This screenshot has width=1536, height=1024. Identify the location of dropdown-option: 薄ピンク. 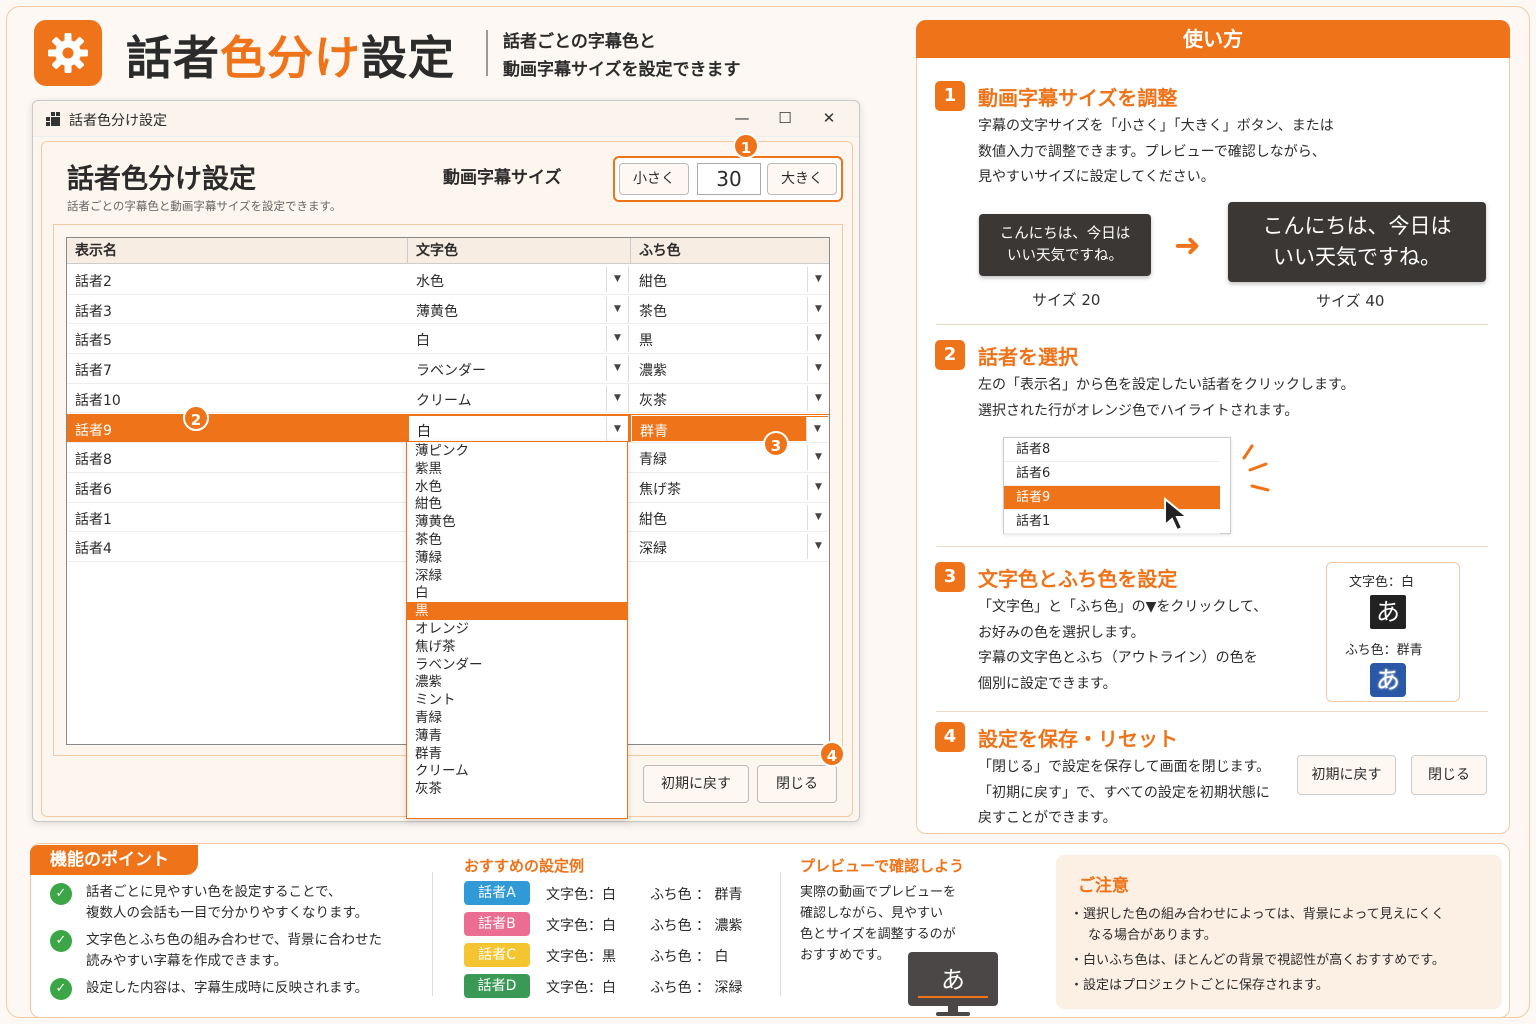
(517, 451).